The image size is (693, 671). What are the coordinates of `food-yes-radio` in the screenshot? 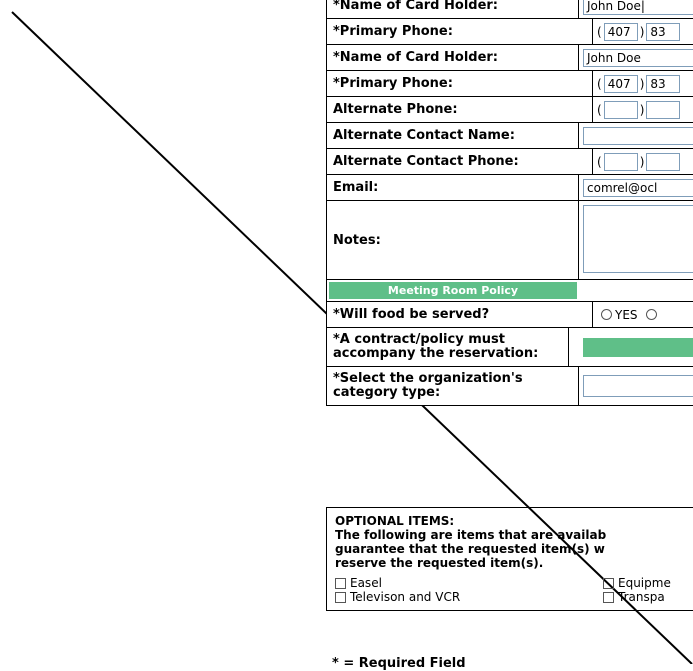 It's located at (606, 314).